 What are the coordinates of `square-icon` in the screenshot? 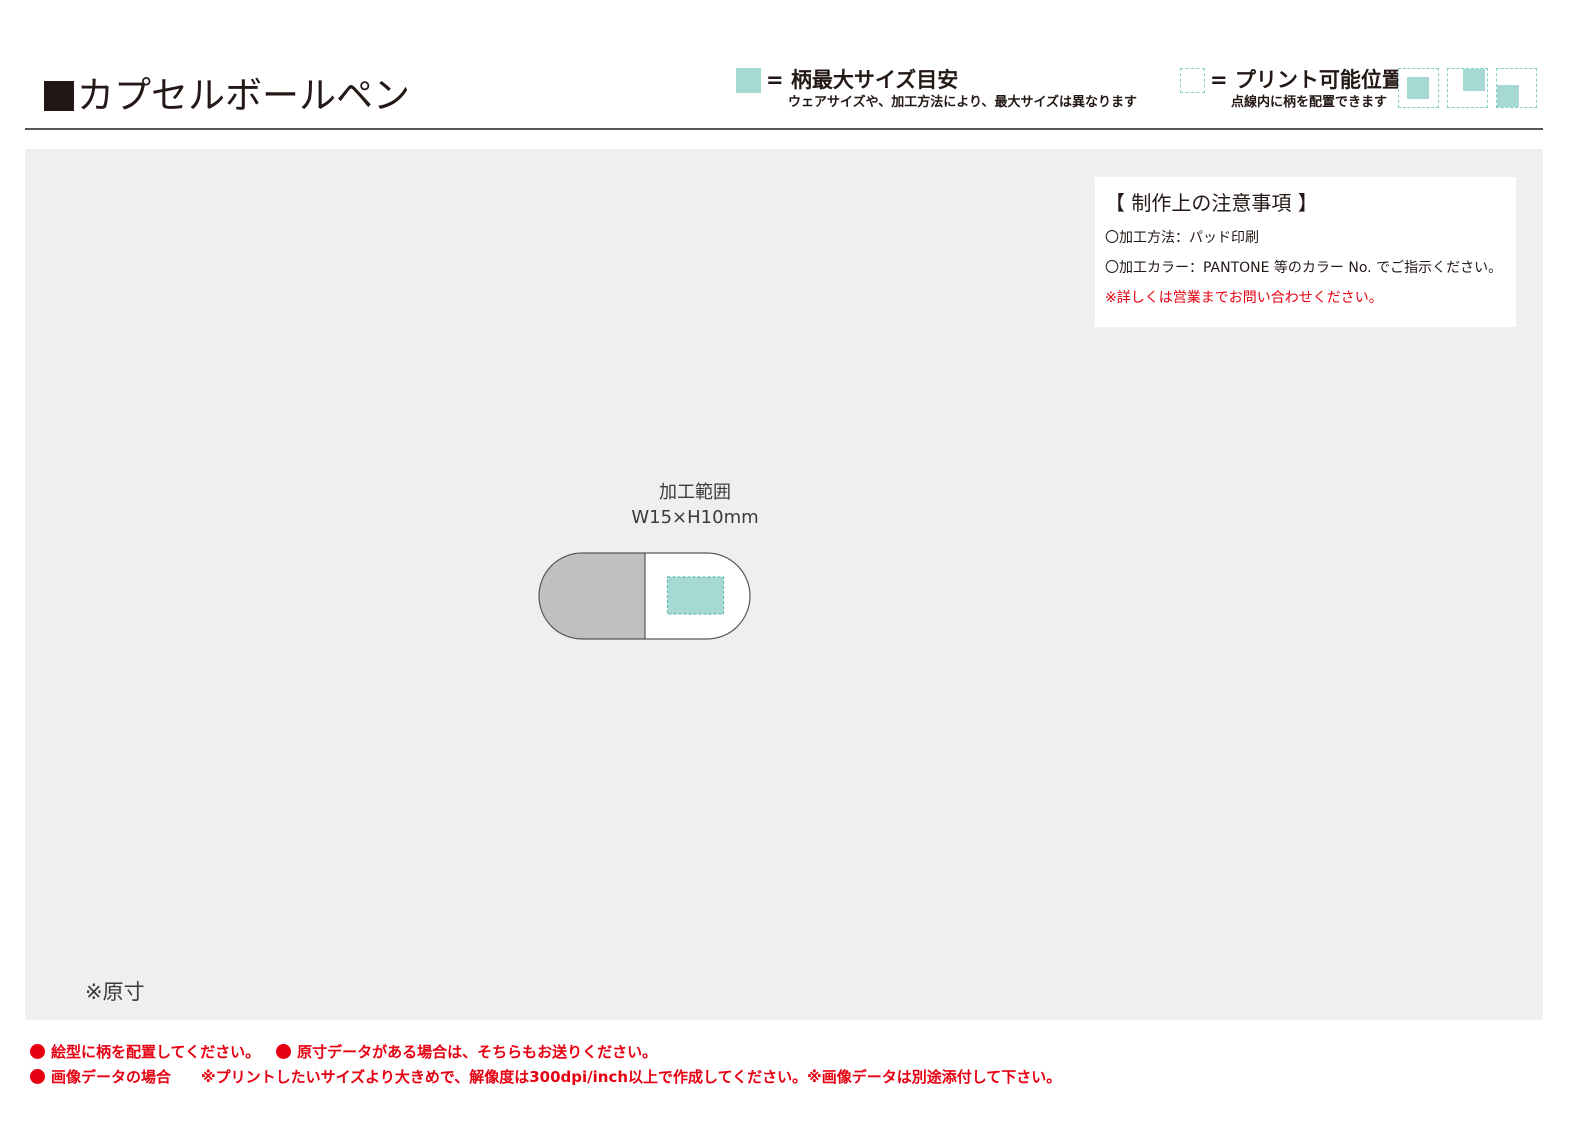 It's located at (59, 96).